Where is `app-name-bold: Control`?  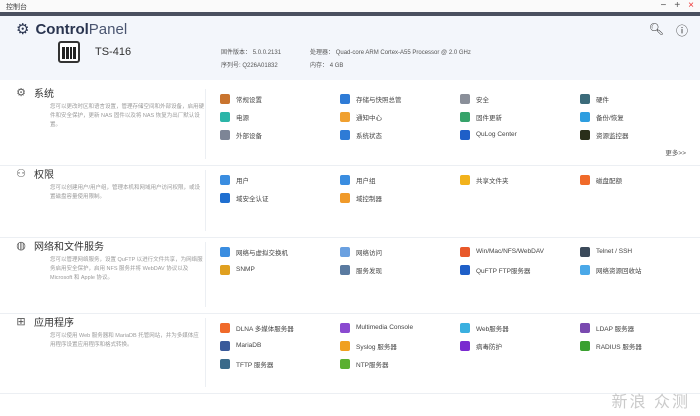 app-name-bold: Control is located at coordinates (62, 29).